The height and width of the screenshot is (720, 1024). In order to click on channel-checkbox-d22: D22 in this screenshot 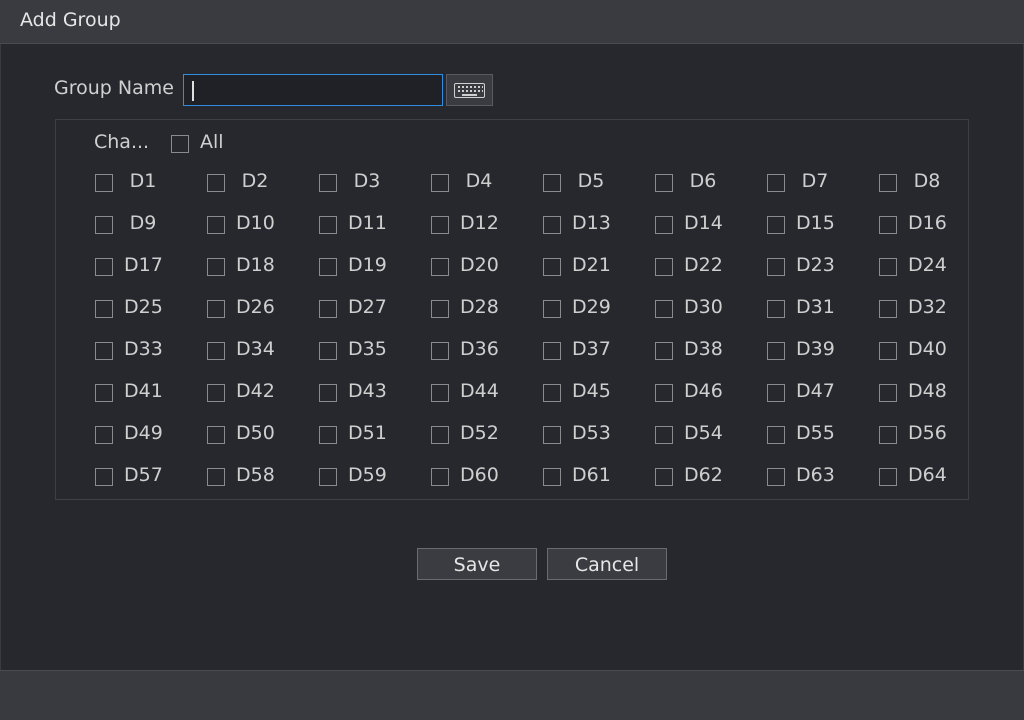, I will do `click(711, 267)`.